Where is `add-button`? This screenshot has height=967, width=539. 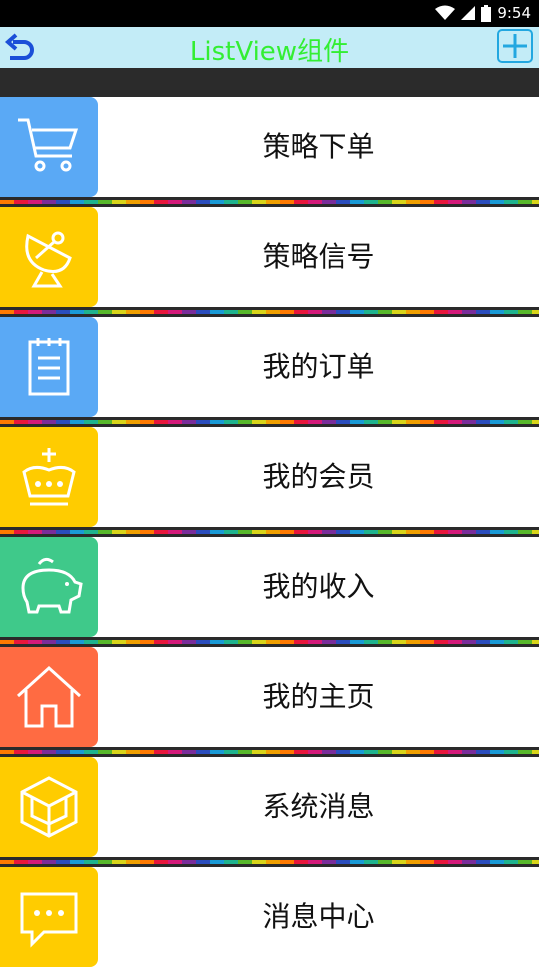
add-button is located at coordinates (515, 46).